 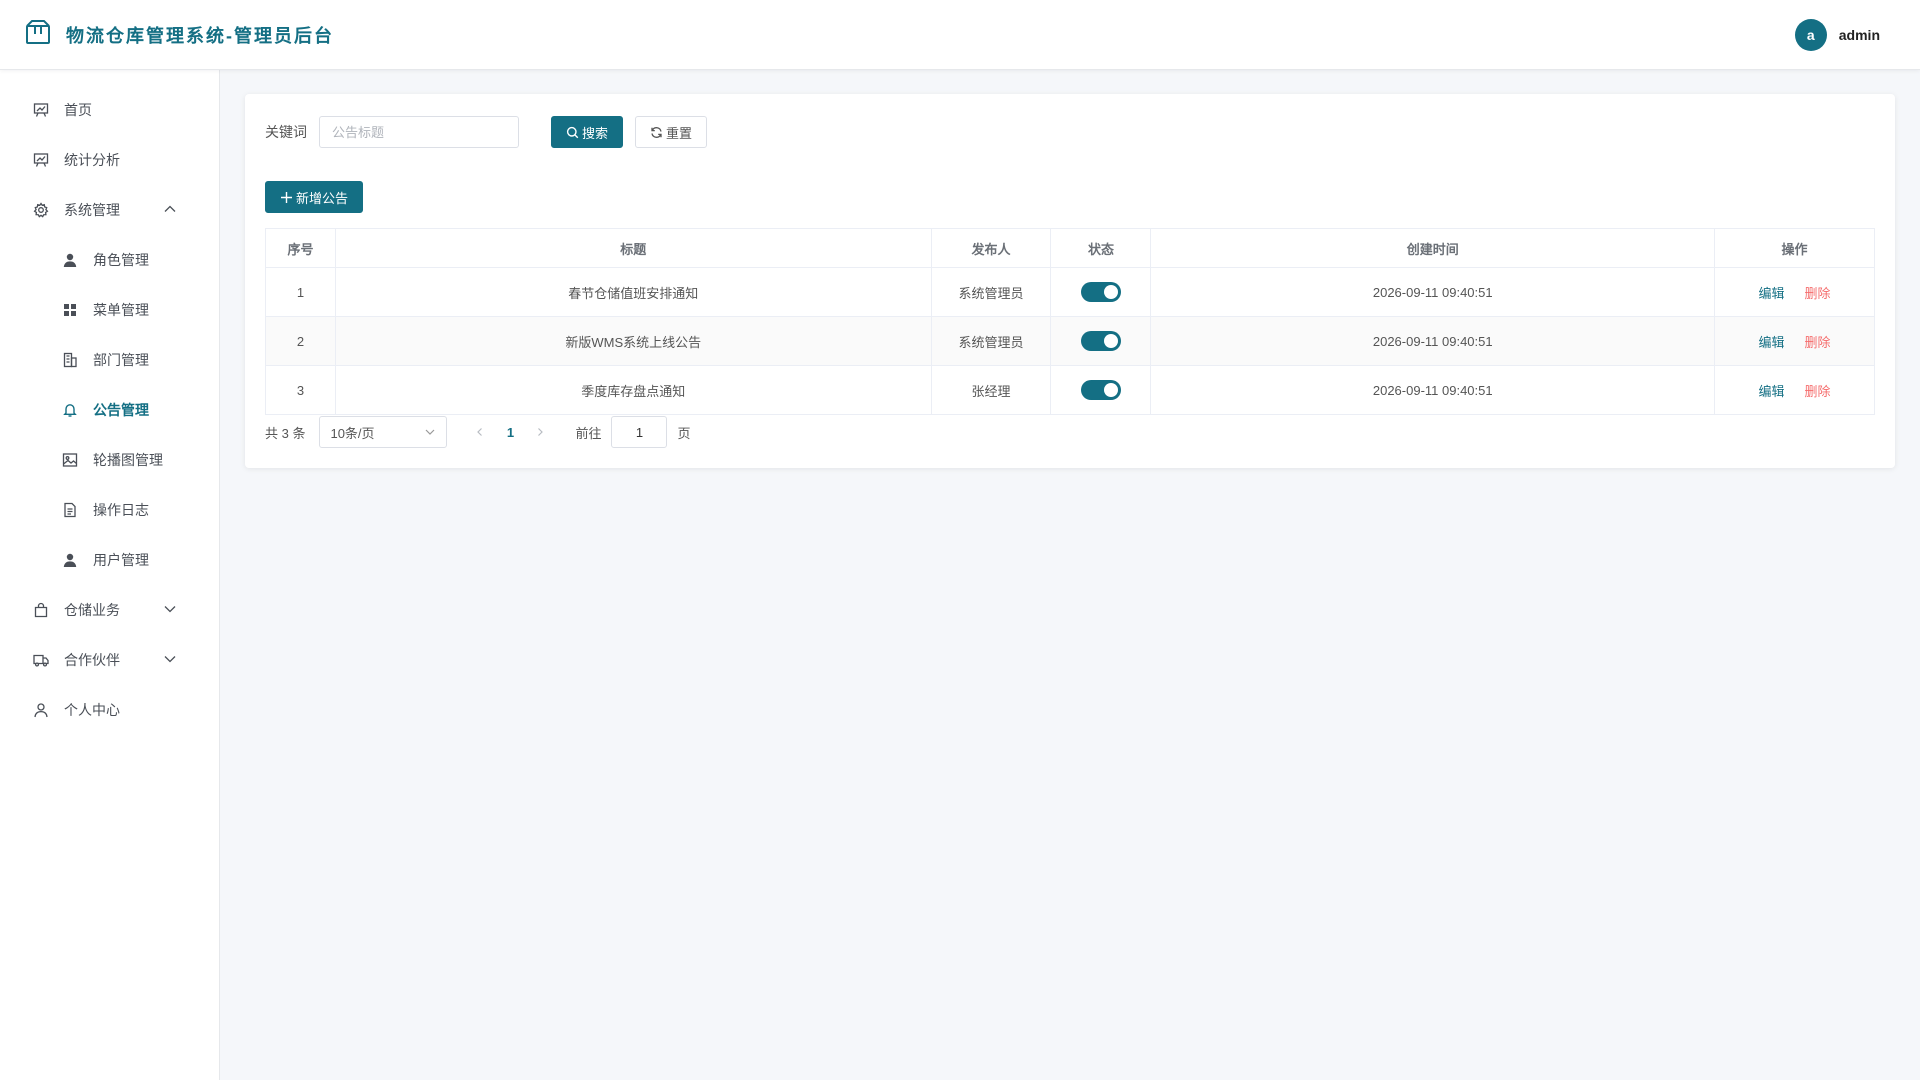 What do you see at coordinates (383, 432) in the screenshot?
I see `page-size-select: 10条/页` at bounding box center [383, 432].